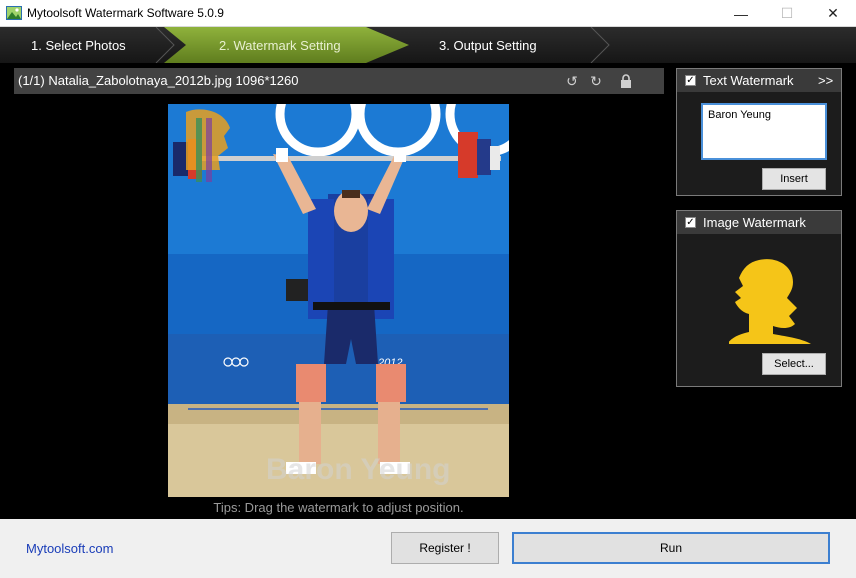 This screenshot has width=856, height=578. I want to click on text-watermark-checkbox: ✓, so click(690, 80).